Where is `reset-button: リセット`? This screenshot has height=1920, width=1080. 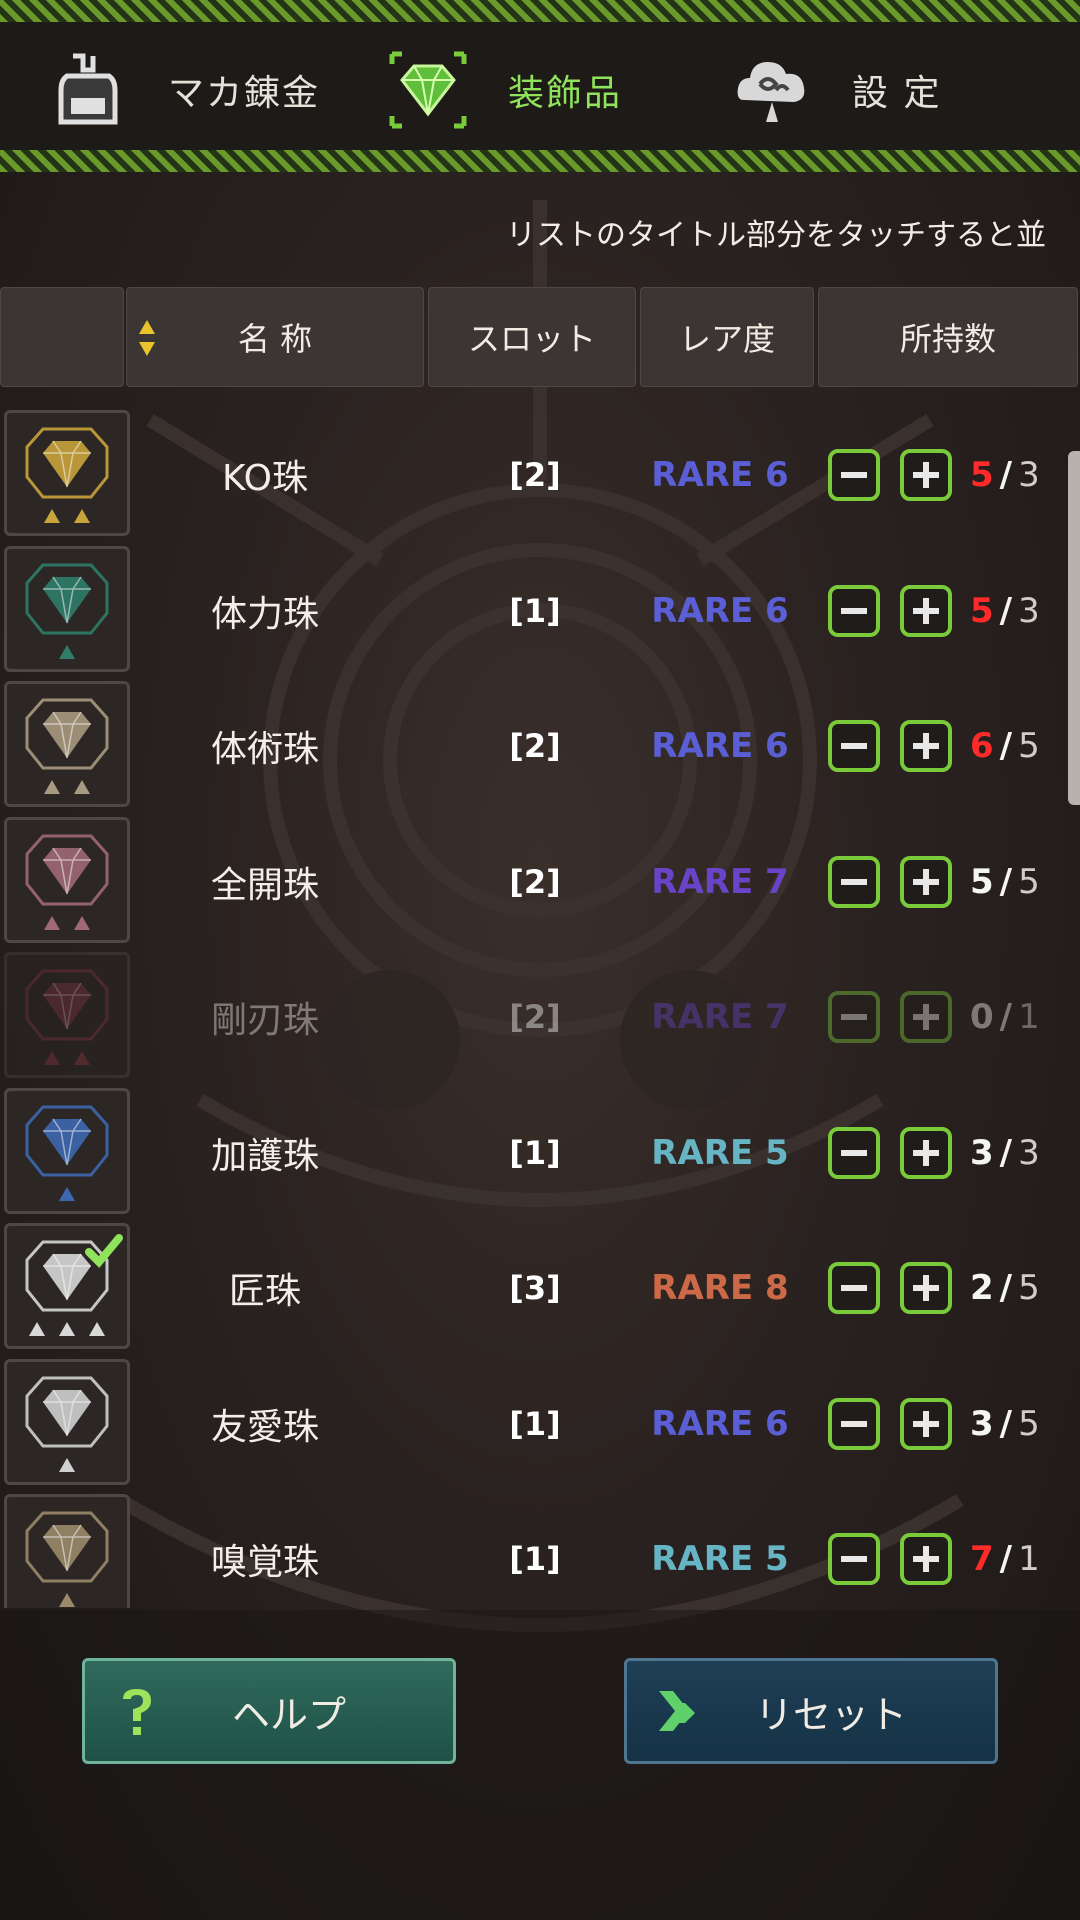 reset-button: リセット is located at coordinates (811, 1711).